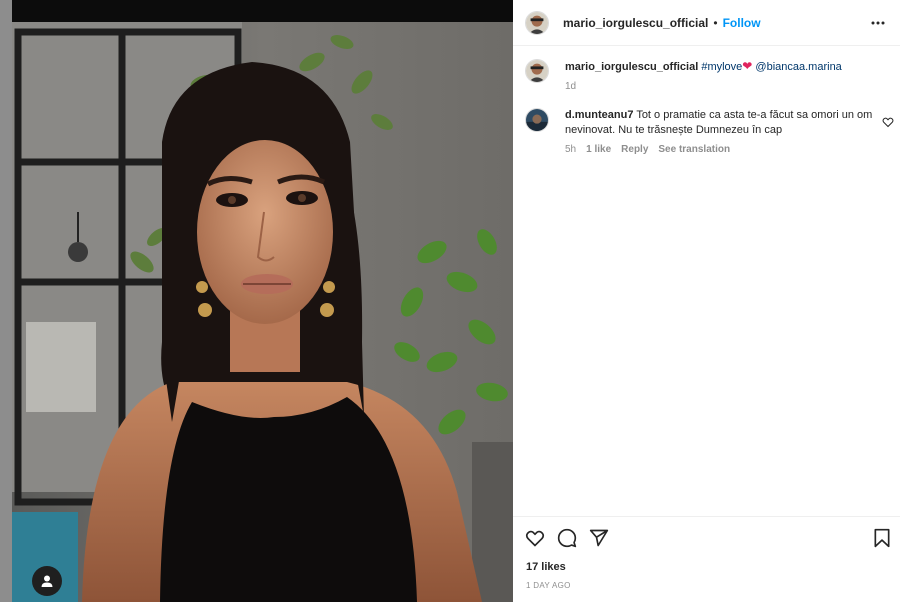 The width and height of the screenshot is (900, 602). What do you see at coordinates (262, 11) in the screenshot?
I see `photo-top-bar` at bounding box center [262, 11].